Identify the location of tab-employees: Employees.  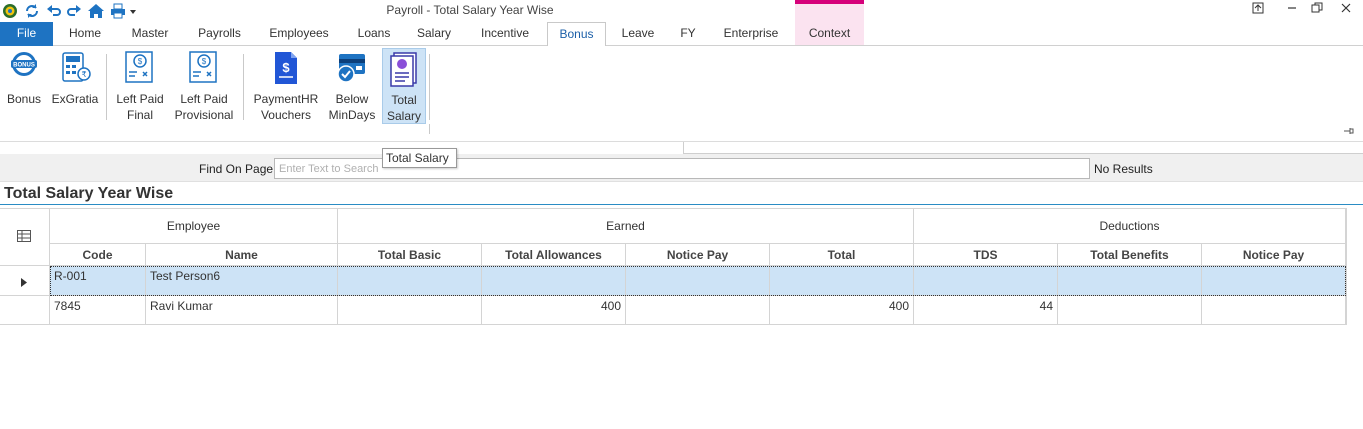
(299, 34).